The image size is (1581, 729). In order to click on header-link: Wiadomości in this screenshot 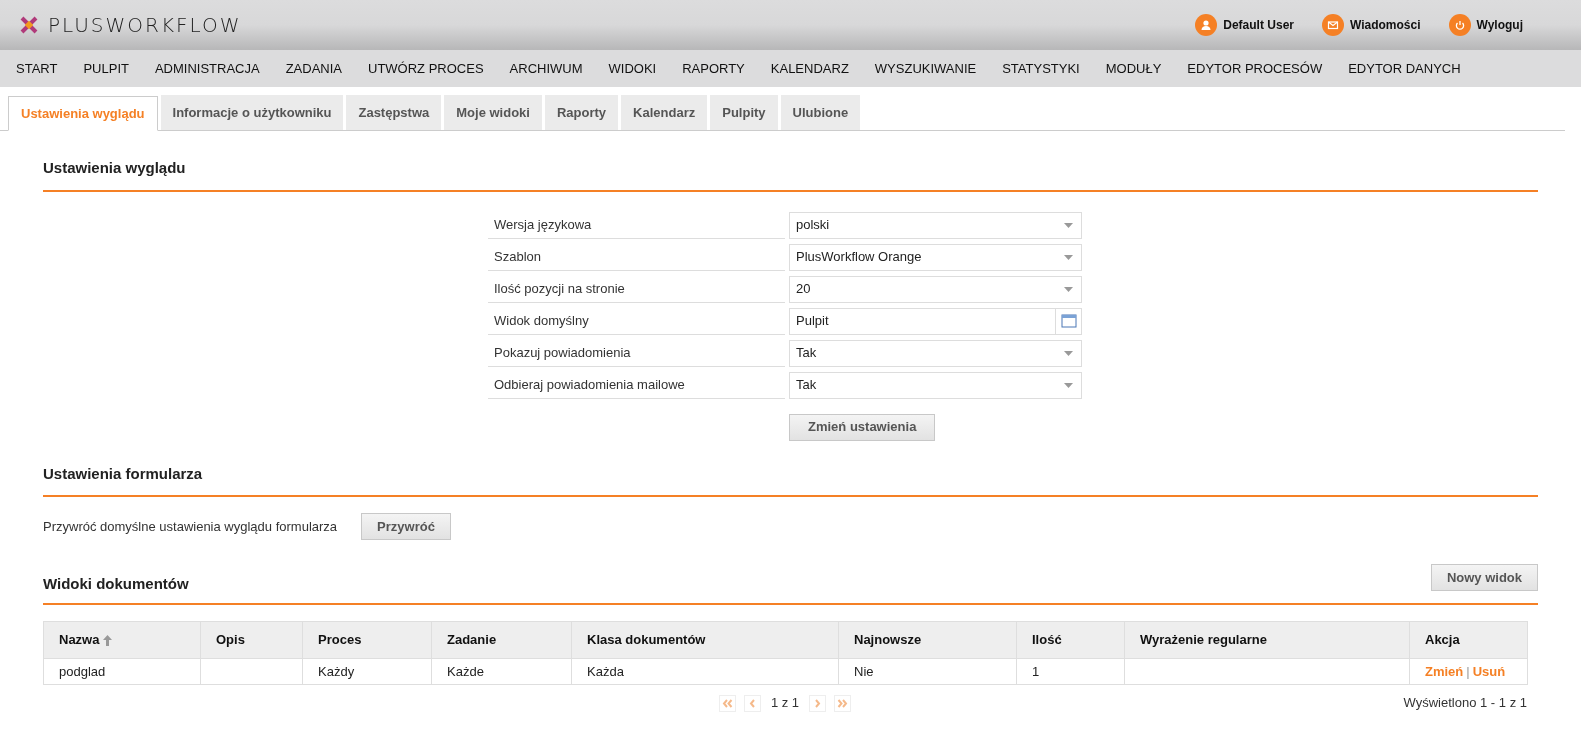, I will do `click(1371, 25)`.